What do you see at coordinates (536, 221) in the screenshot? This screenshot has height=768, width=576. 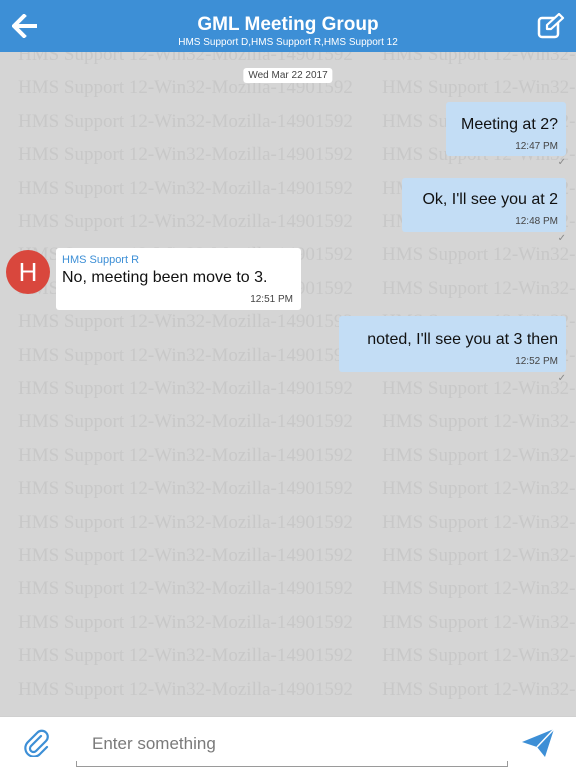 I see `message-time: 12:48 PM` at bounding box center [536, 221].